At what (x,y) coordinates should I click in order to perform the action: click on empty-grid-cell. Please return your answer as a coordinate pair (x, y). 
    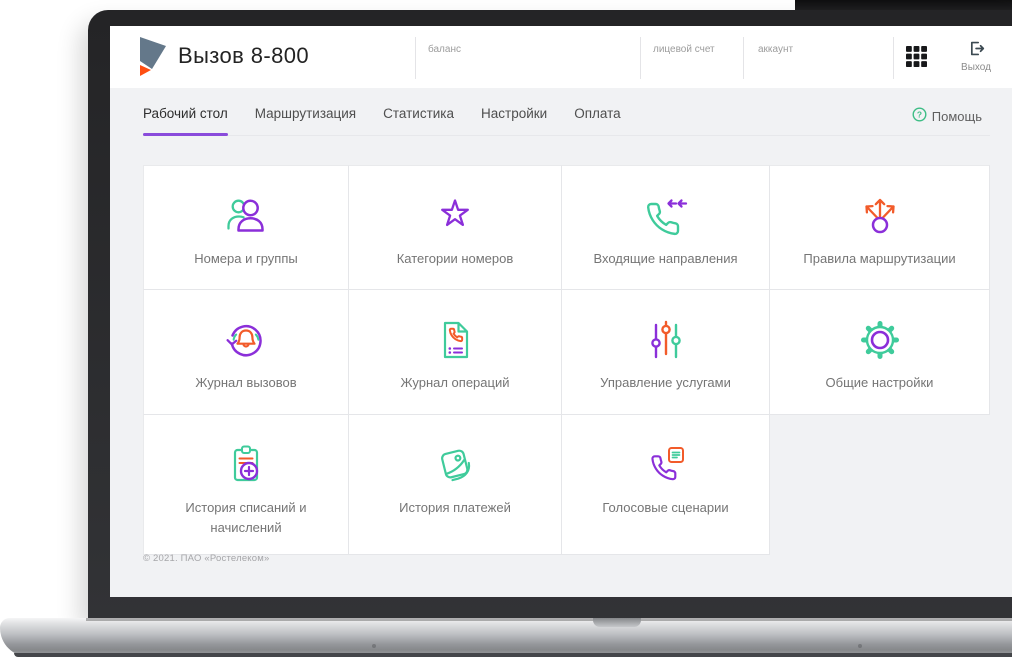
    Looking at the image, I should click on (880, 485).